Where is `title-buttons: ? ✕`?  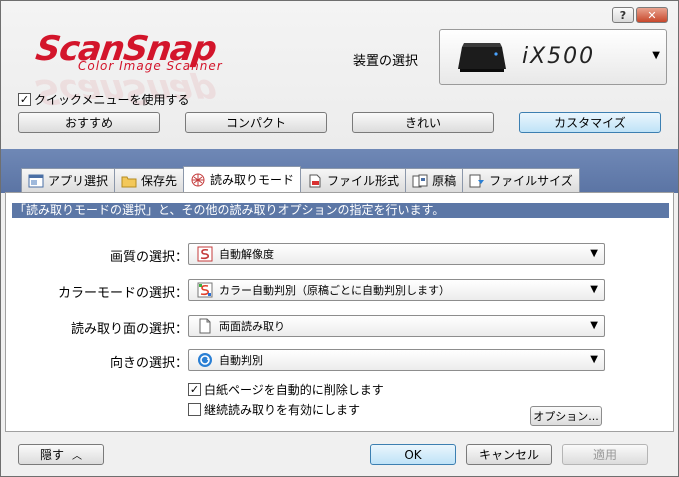
title-buttons: ? ✕ is located at coordinates (640, 15).